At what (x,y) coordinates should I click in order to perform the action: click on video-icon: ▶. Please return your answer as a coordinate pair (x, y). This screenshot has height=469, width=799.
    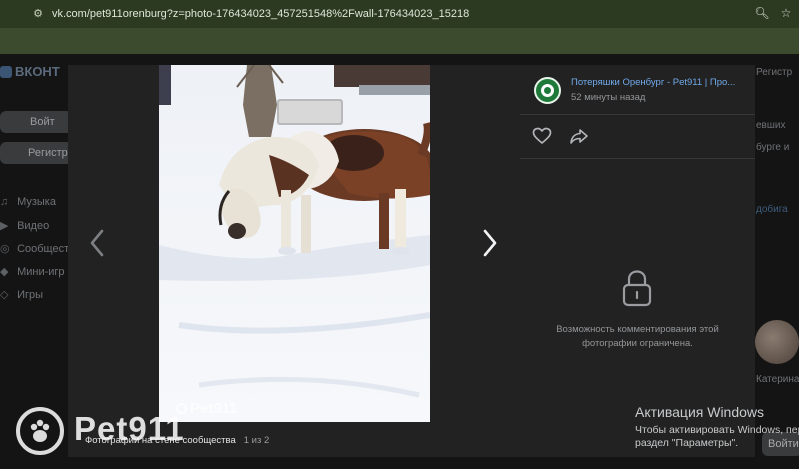
    Looking at the image, I should click on (4, 226).